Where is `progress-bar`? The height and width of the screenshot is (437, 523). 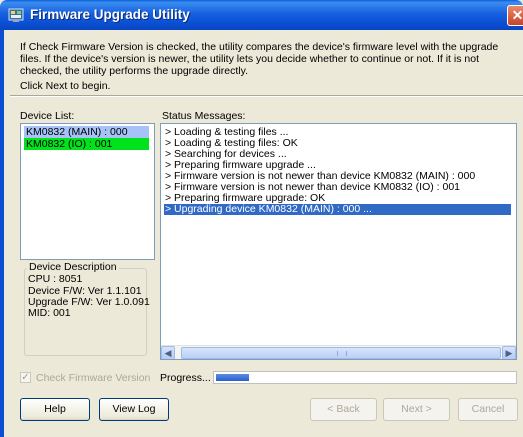 progress-bar is located at coordinates (365, 377).